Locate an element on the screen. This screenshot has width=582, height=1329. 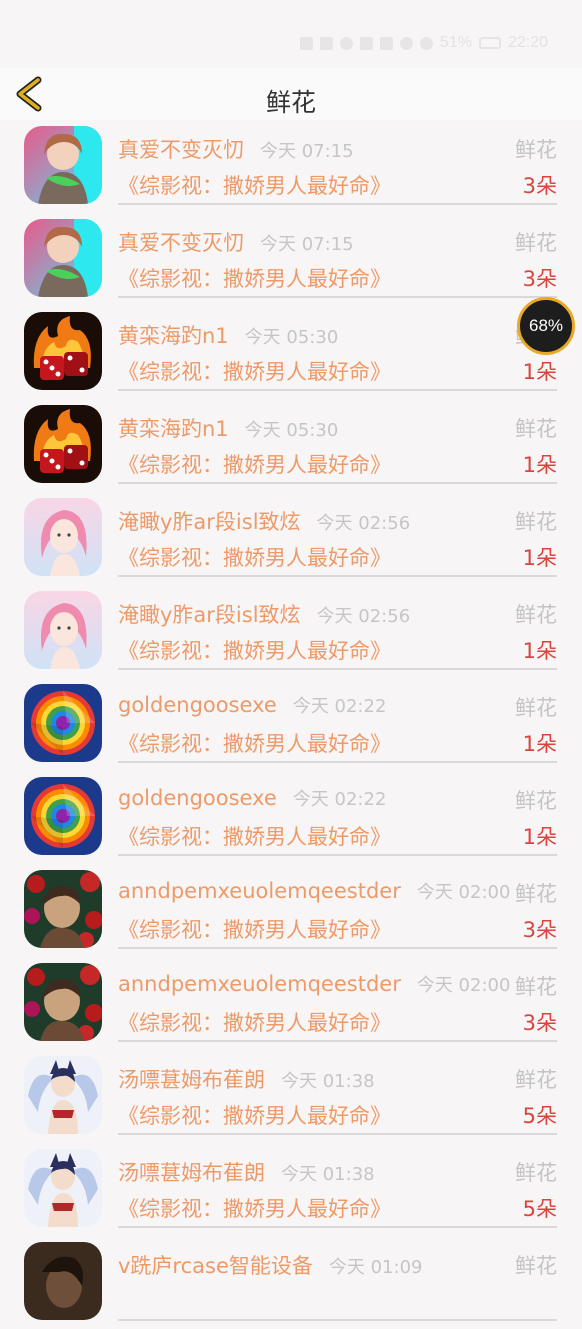
progress-badge: 68% is located at coordinates (546, 326).